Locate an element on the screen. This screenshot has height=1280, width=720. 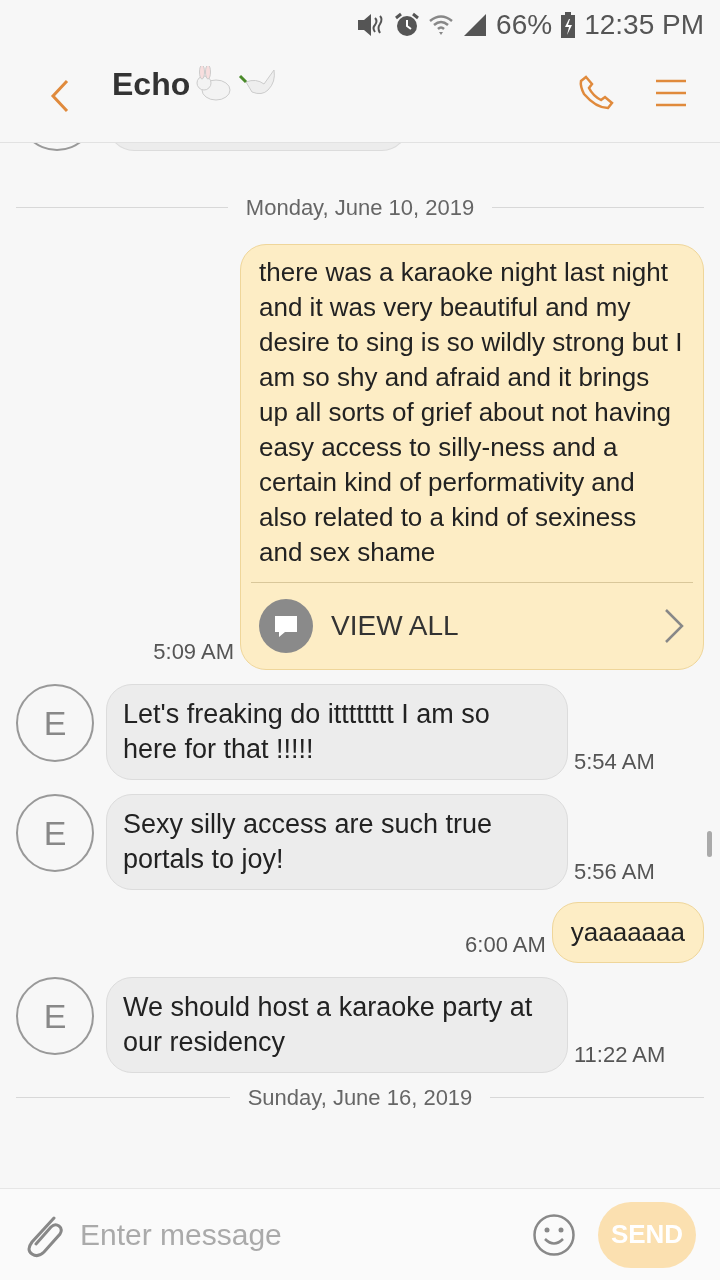
timestamp: 6:00 AM is located at coordinates (505, 945).